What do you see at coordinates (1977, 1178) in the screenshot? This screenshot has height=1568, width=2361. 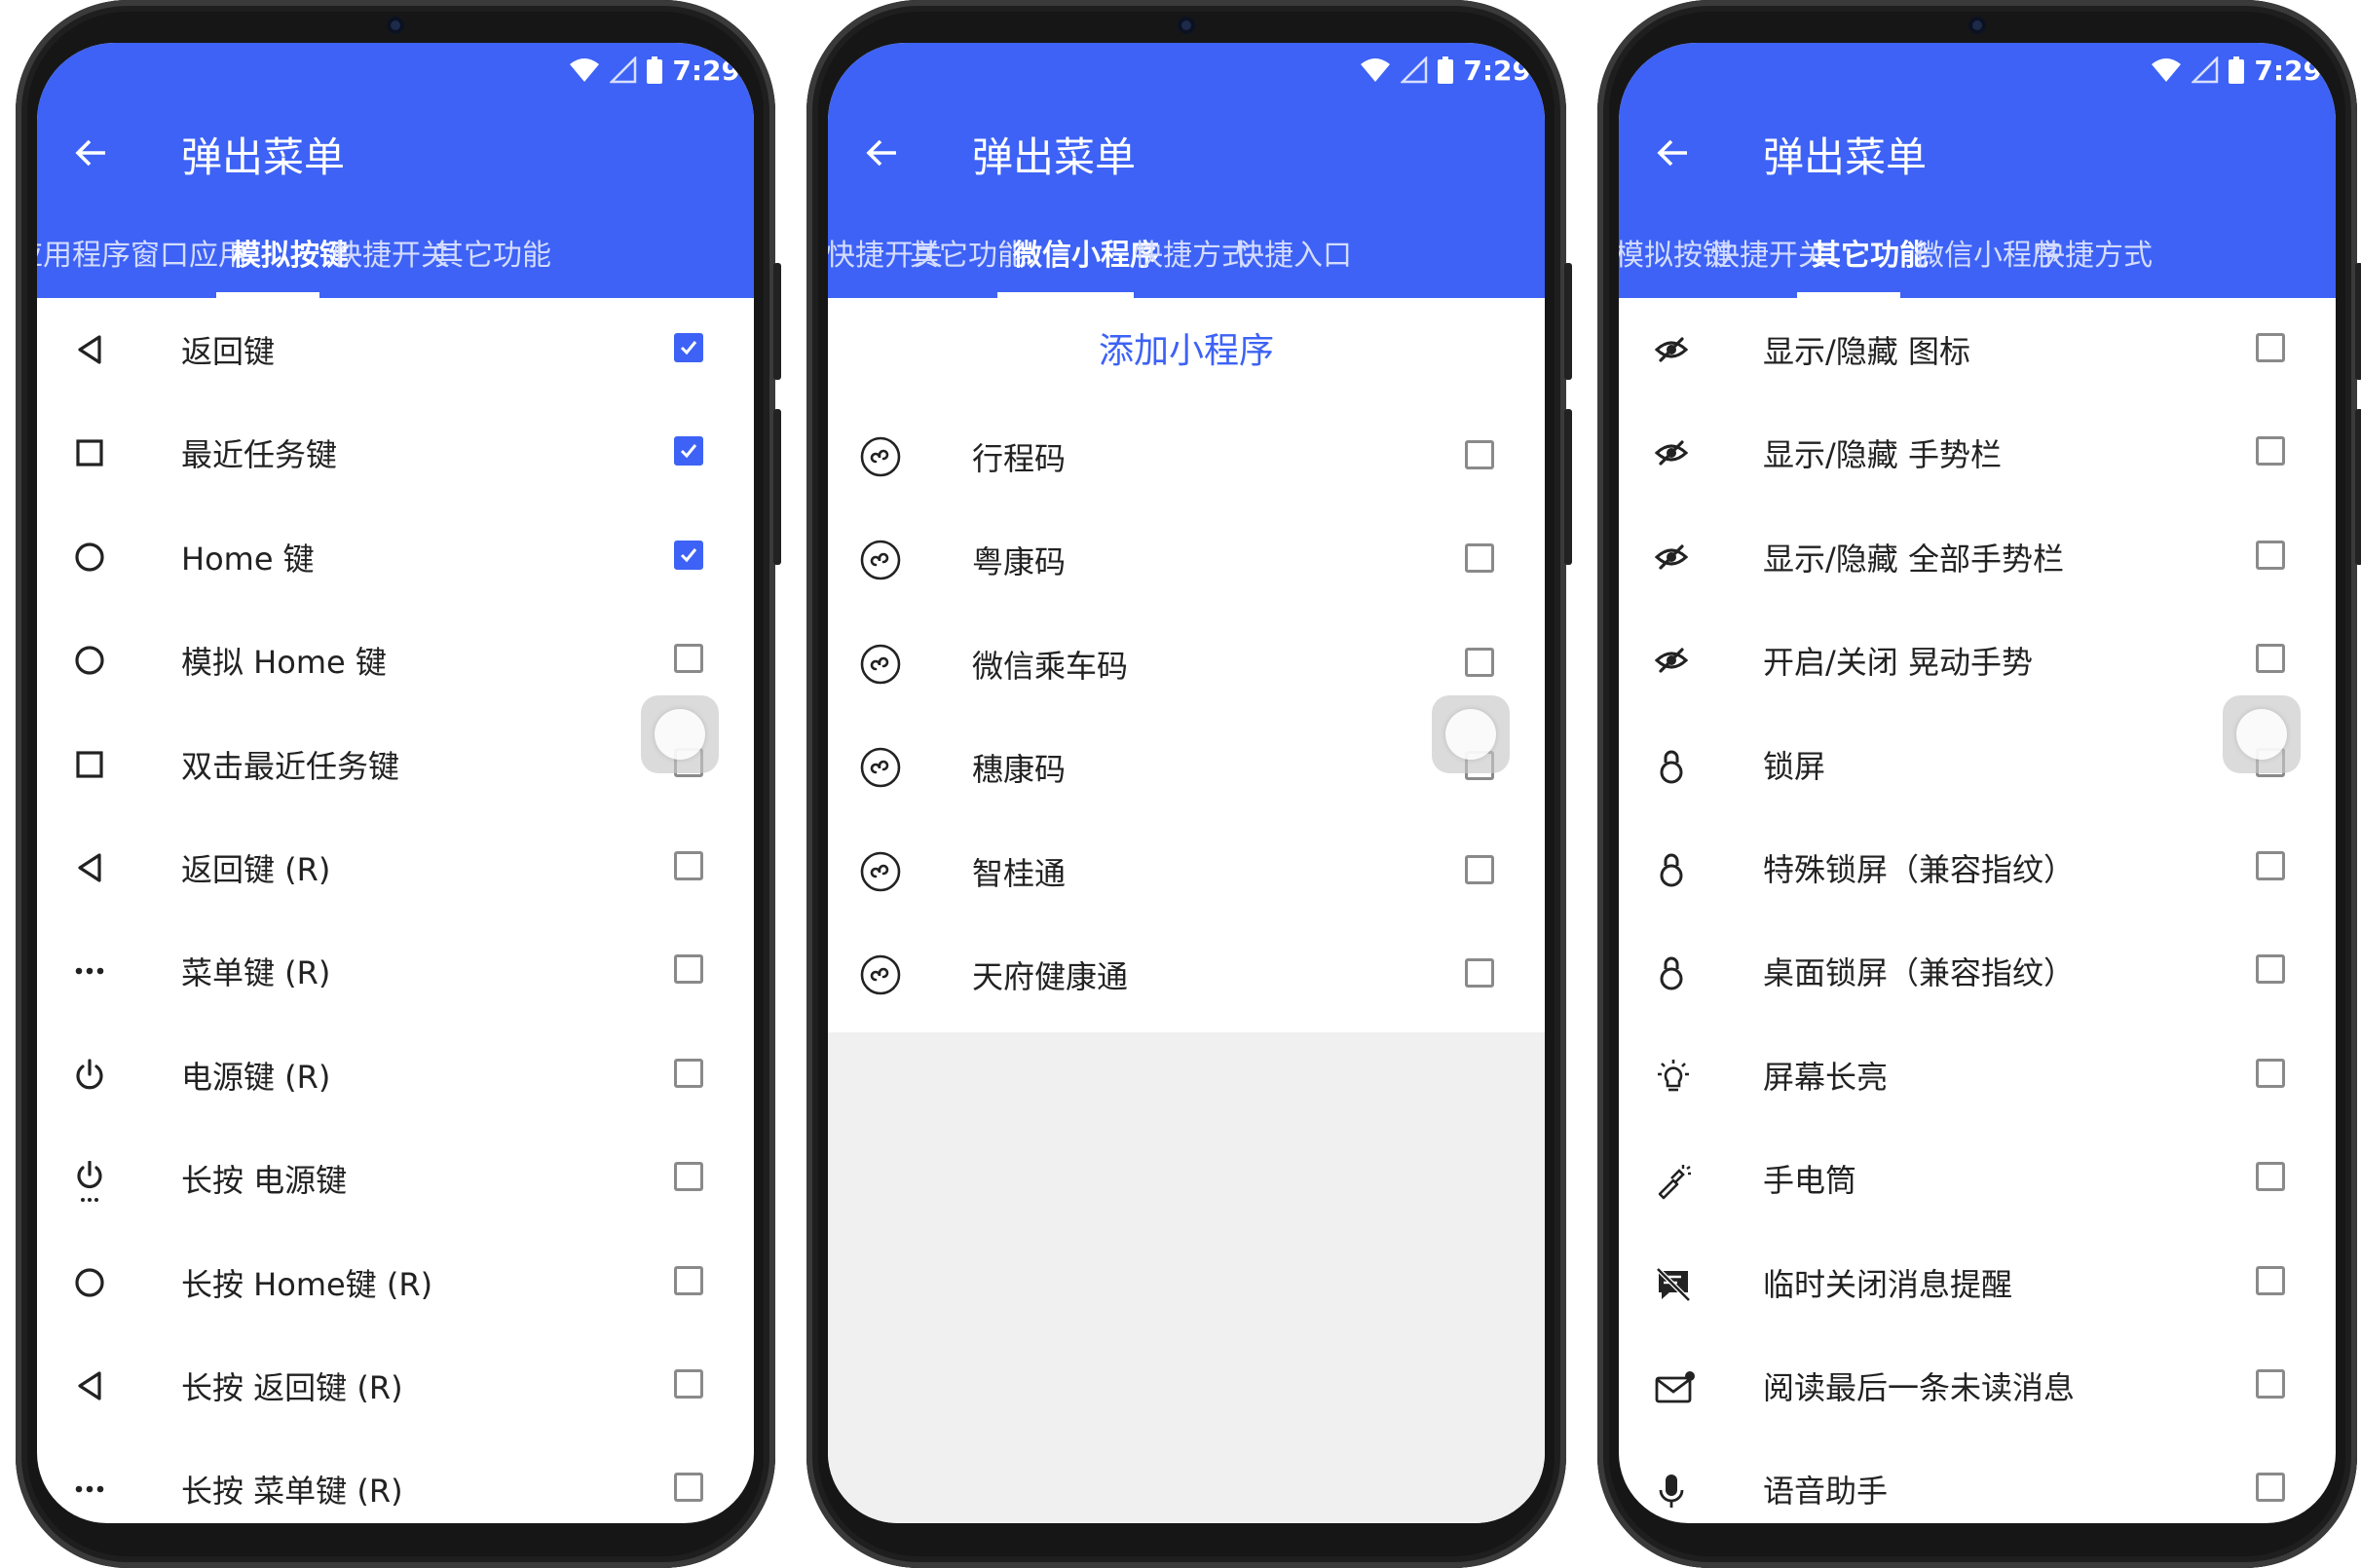 I see `list-item: 手电筒` at bounding box center [1977, 1178].